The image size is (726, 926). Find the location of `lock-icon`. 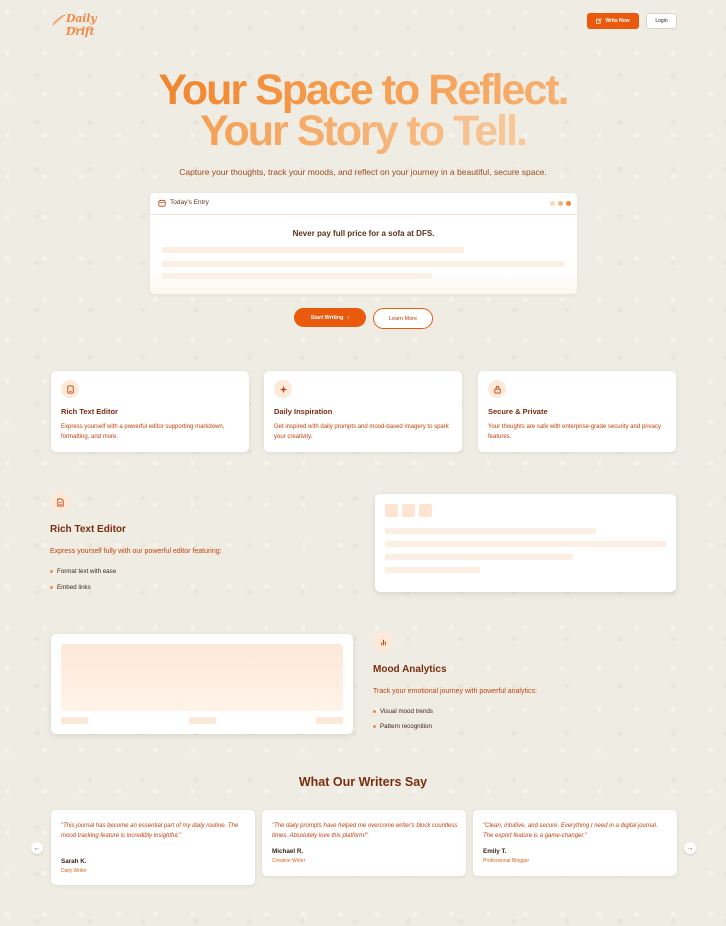

lock-icon is located at coordinates (497, 389).